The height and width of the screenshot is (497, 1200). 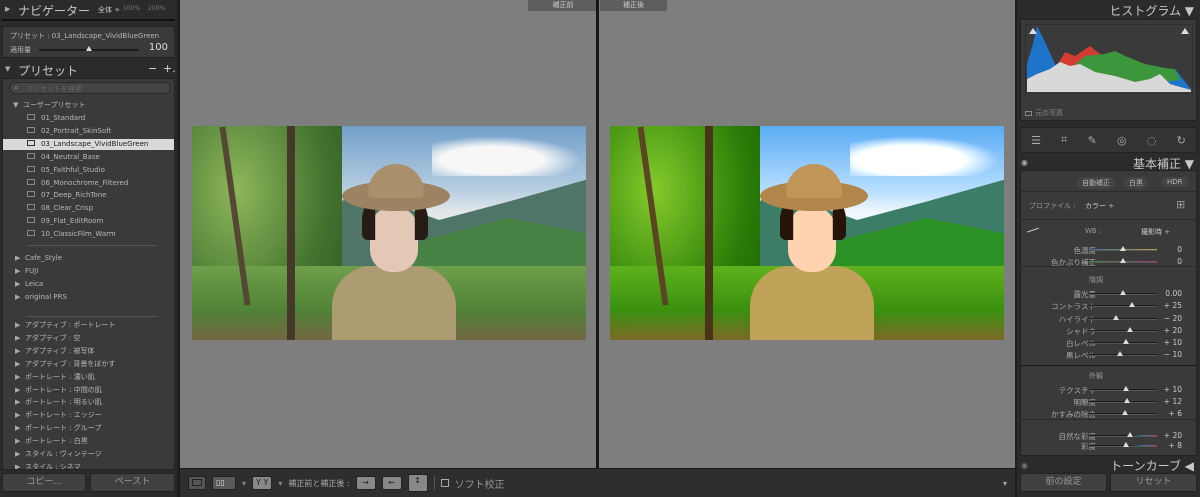 What do you see at coordinates (65, 325) in the screenshot?
I see `preset-group: ▶ アダプティブ : ポートレート` at bounding box center [65, 325].